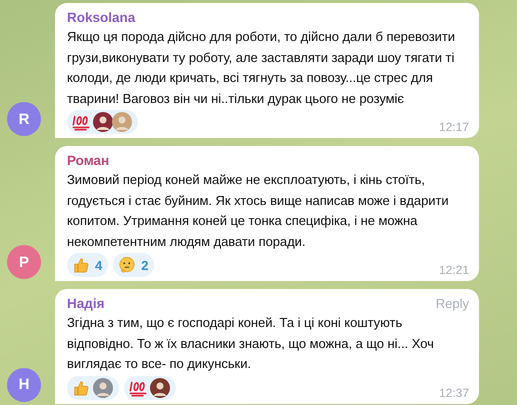 The image size is (517, 405). What do you see at coordinates (258, 211) in the screenshot?
I see `message-text: Зимовий період коней майже не експлоатують, і кінь стоїть, годується і стає буйним. Як хтось вище написав може і вдарити копитом. Утримання коней це тонка специфіка, і не можна некомпетентним людям давати поради.` at bounding box center [258, 211].